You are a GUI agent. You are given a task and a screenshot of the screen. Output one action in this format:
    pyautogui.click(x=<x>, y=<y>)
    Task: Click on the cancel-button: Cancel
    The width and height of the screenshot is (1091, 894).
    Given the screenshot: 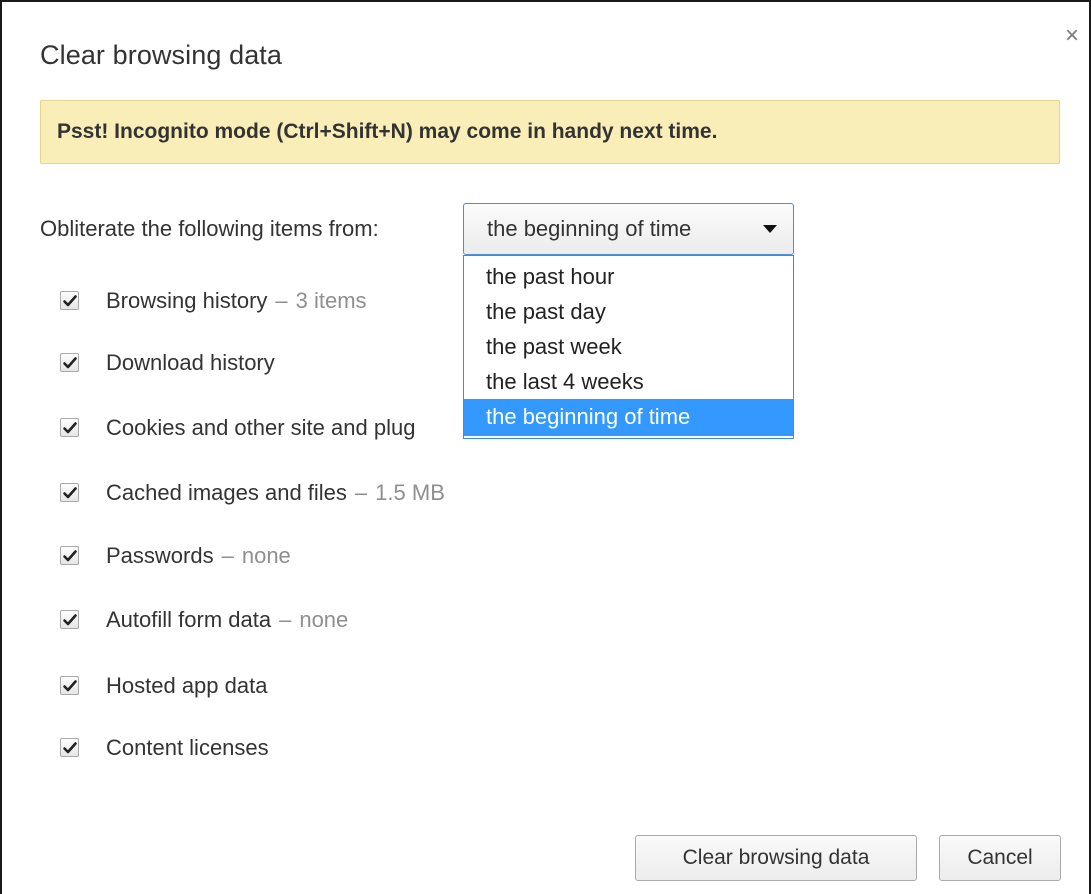 What is the action you would take?
    pyautogui.click(x=1000, y=858)
    